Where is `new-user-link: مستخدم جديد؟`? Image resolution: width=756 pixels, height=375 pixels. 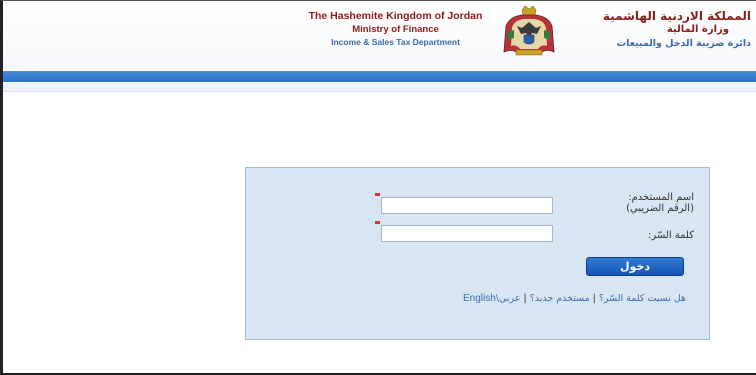
new-user-link: مستخدم جديد؟ is located at coordinates (560, 298).